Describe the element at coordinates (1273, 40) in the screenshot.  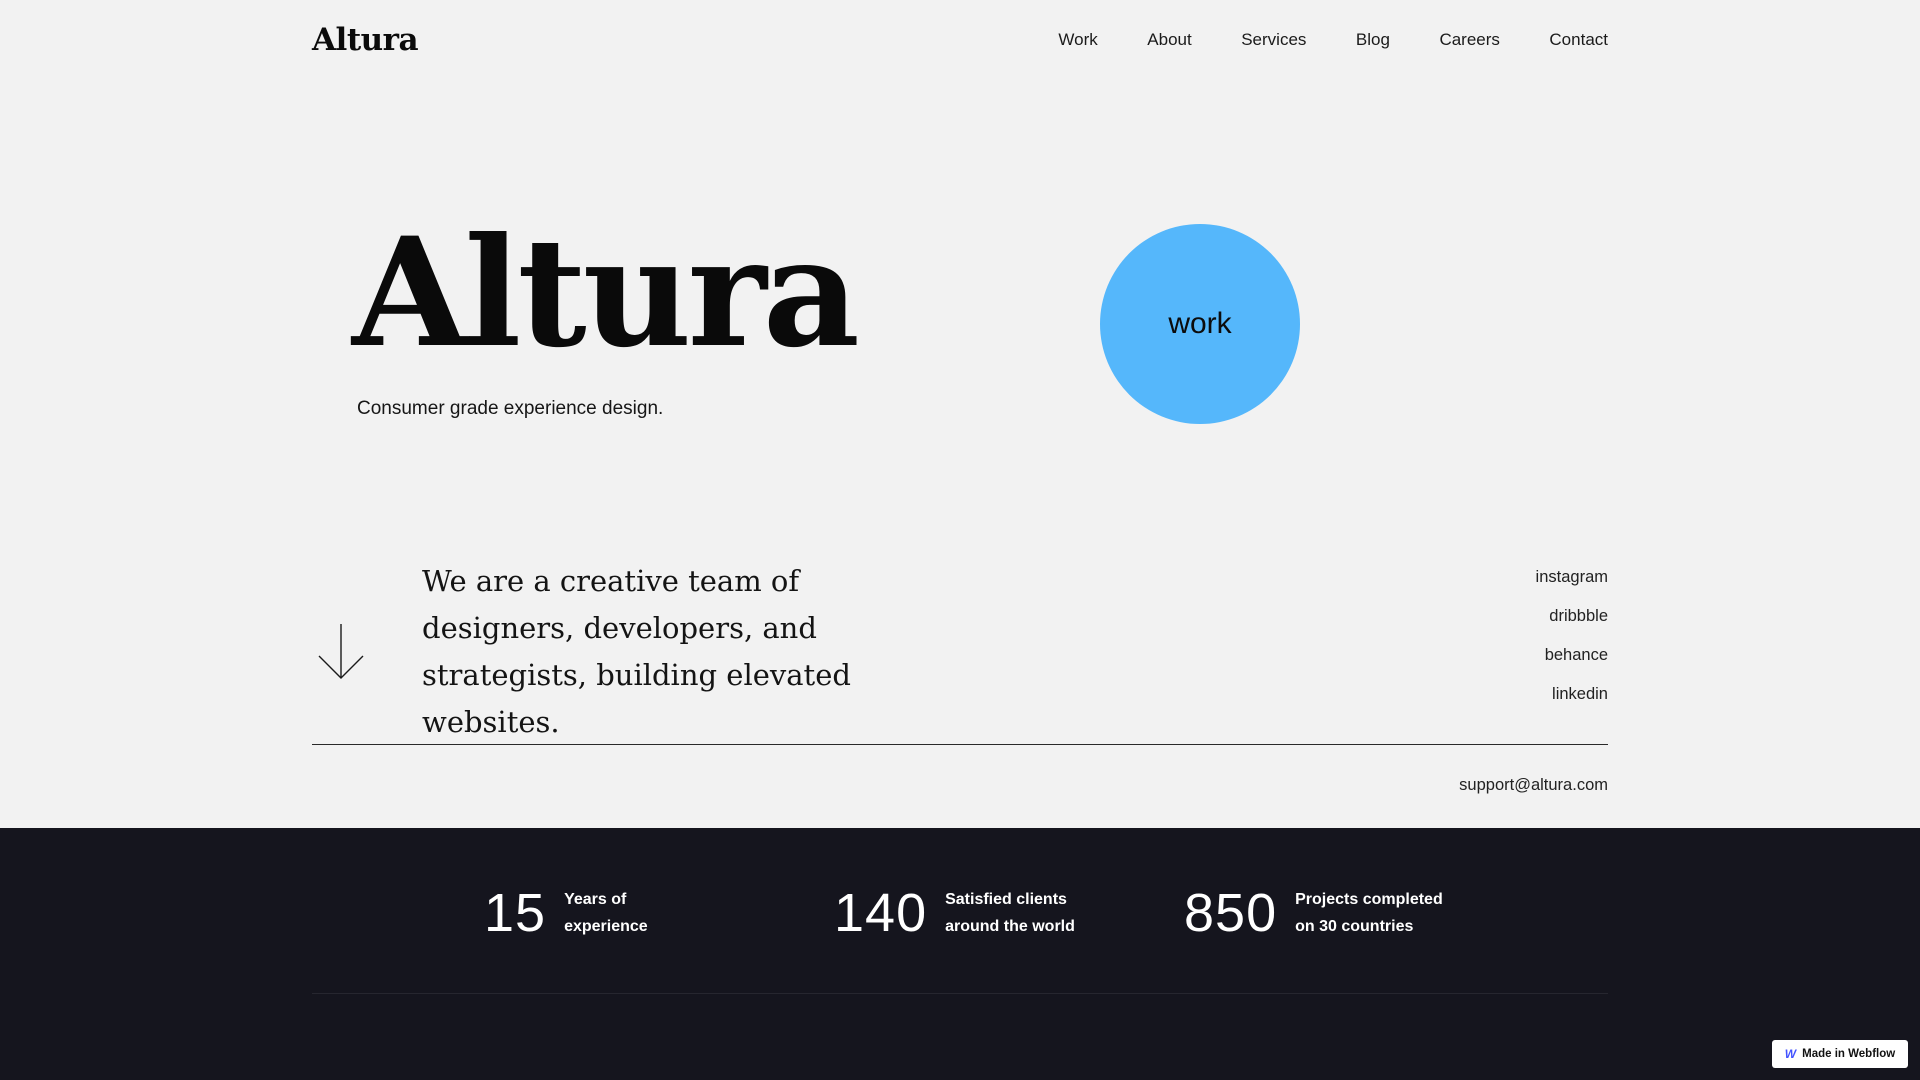
I see `nav-item-services: Services` at that location.